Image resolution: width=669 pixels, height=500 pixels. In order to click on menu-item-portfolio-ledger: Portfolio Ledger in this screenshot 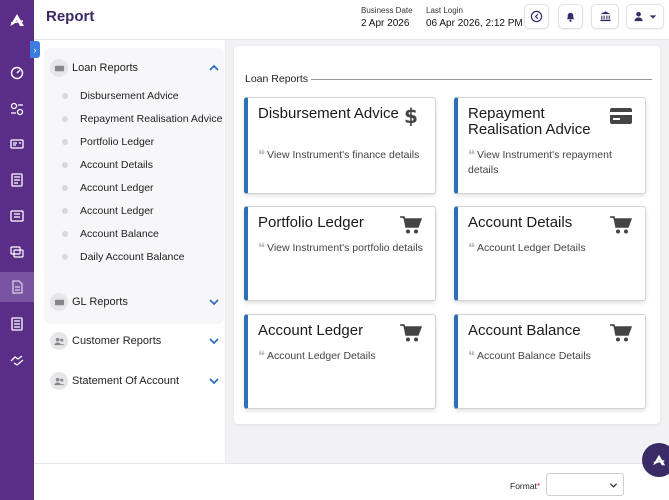, I will do `click(108, 142)`.